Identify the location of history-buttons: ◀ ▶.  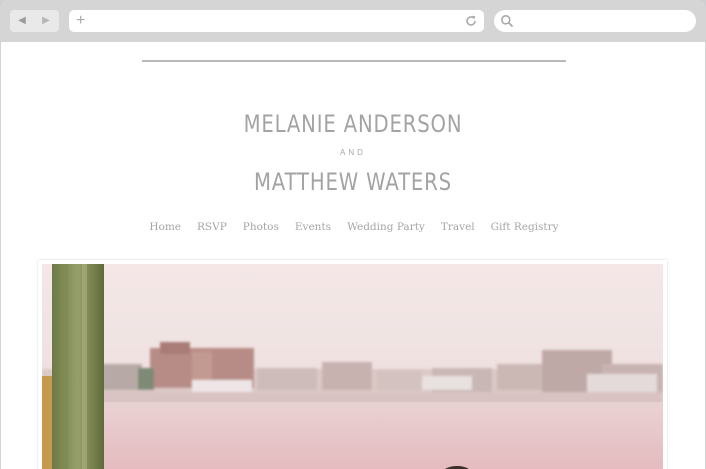
(34, 21).